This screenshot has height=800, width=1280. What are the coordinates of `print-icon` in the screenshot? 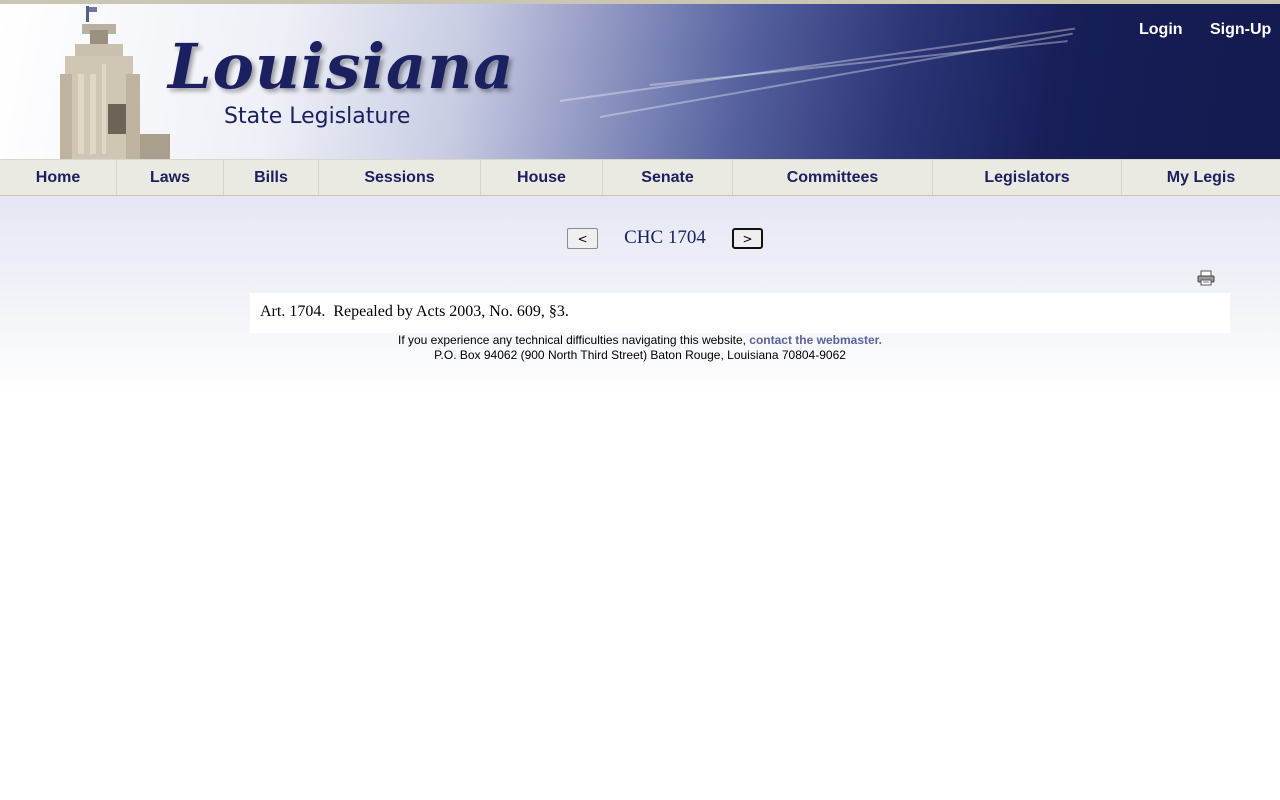 It's located at (1206, 278).